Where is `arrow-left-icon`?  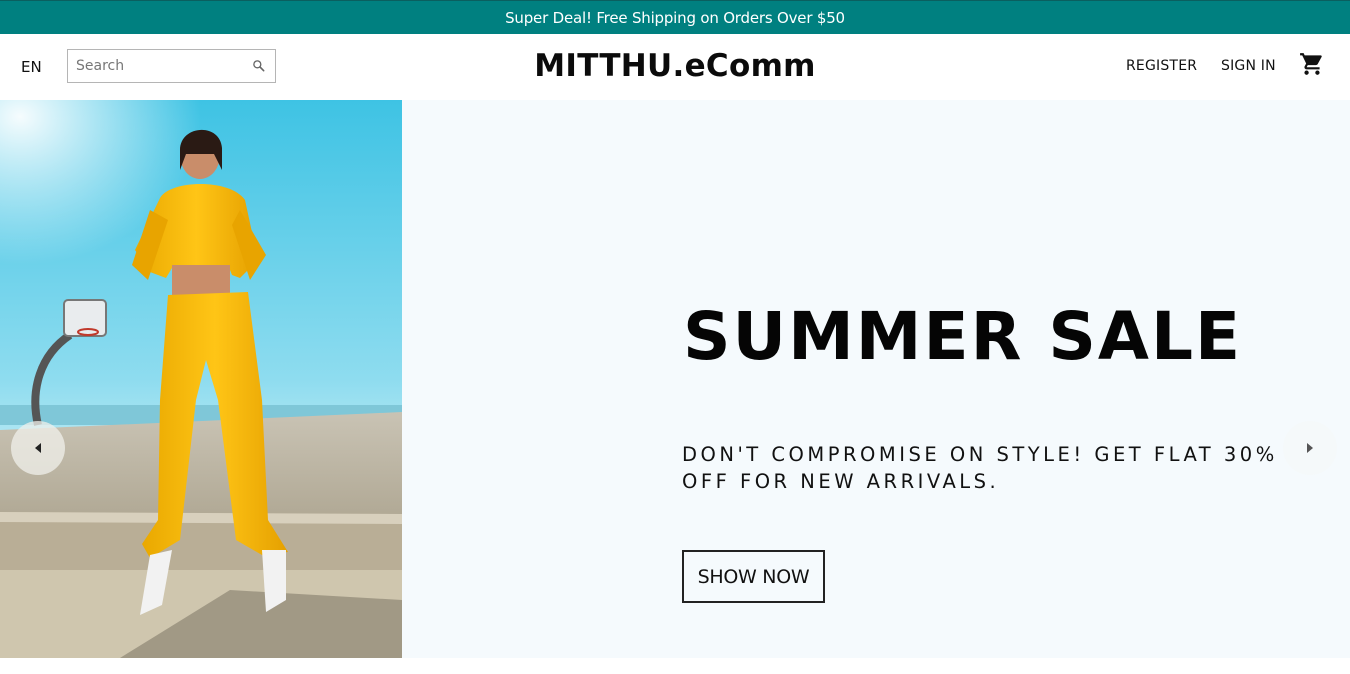 arrow-left-icon is located at coordinates (38, 448).